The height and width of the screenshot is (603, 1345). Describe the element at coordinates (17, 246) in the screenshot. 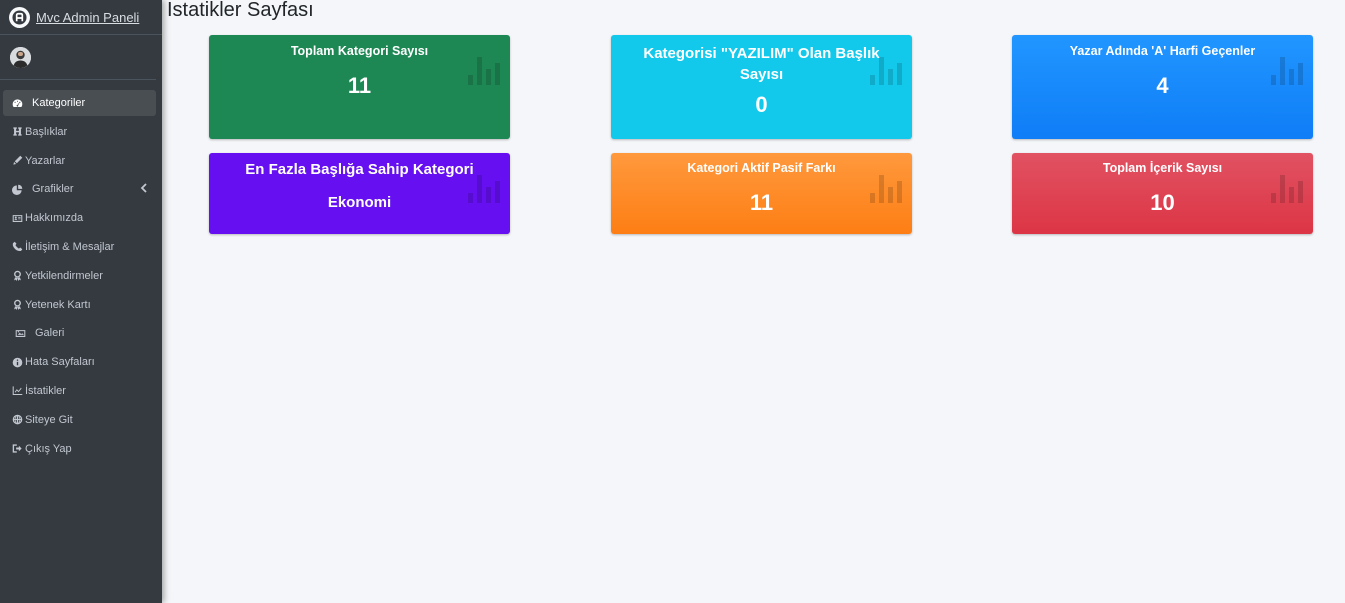

I see `phone-icon` at that location.